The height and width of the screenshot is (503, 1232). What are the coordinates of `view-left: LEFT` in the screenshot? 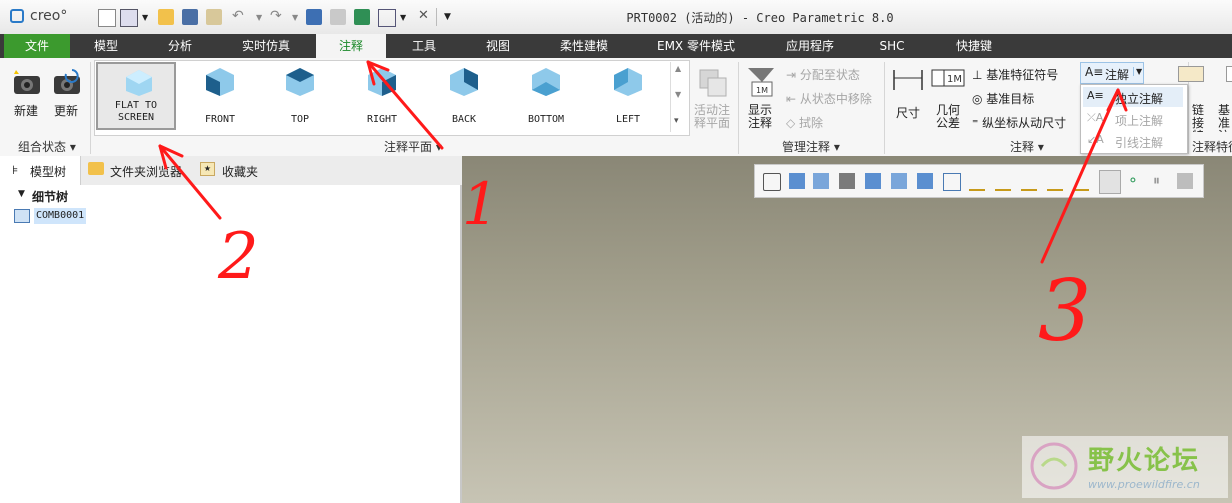 It's located at (628, 96).